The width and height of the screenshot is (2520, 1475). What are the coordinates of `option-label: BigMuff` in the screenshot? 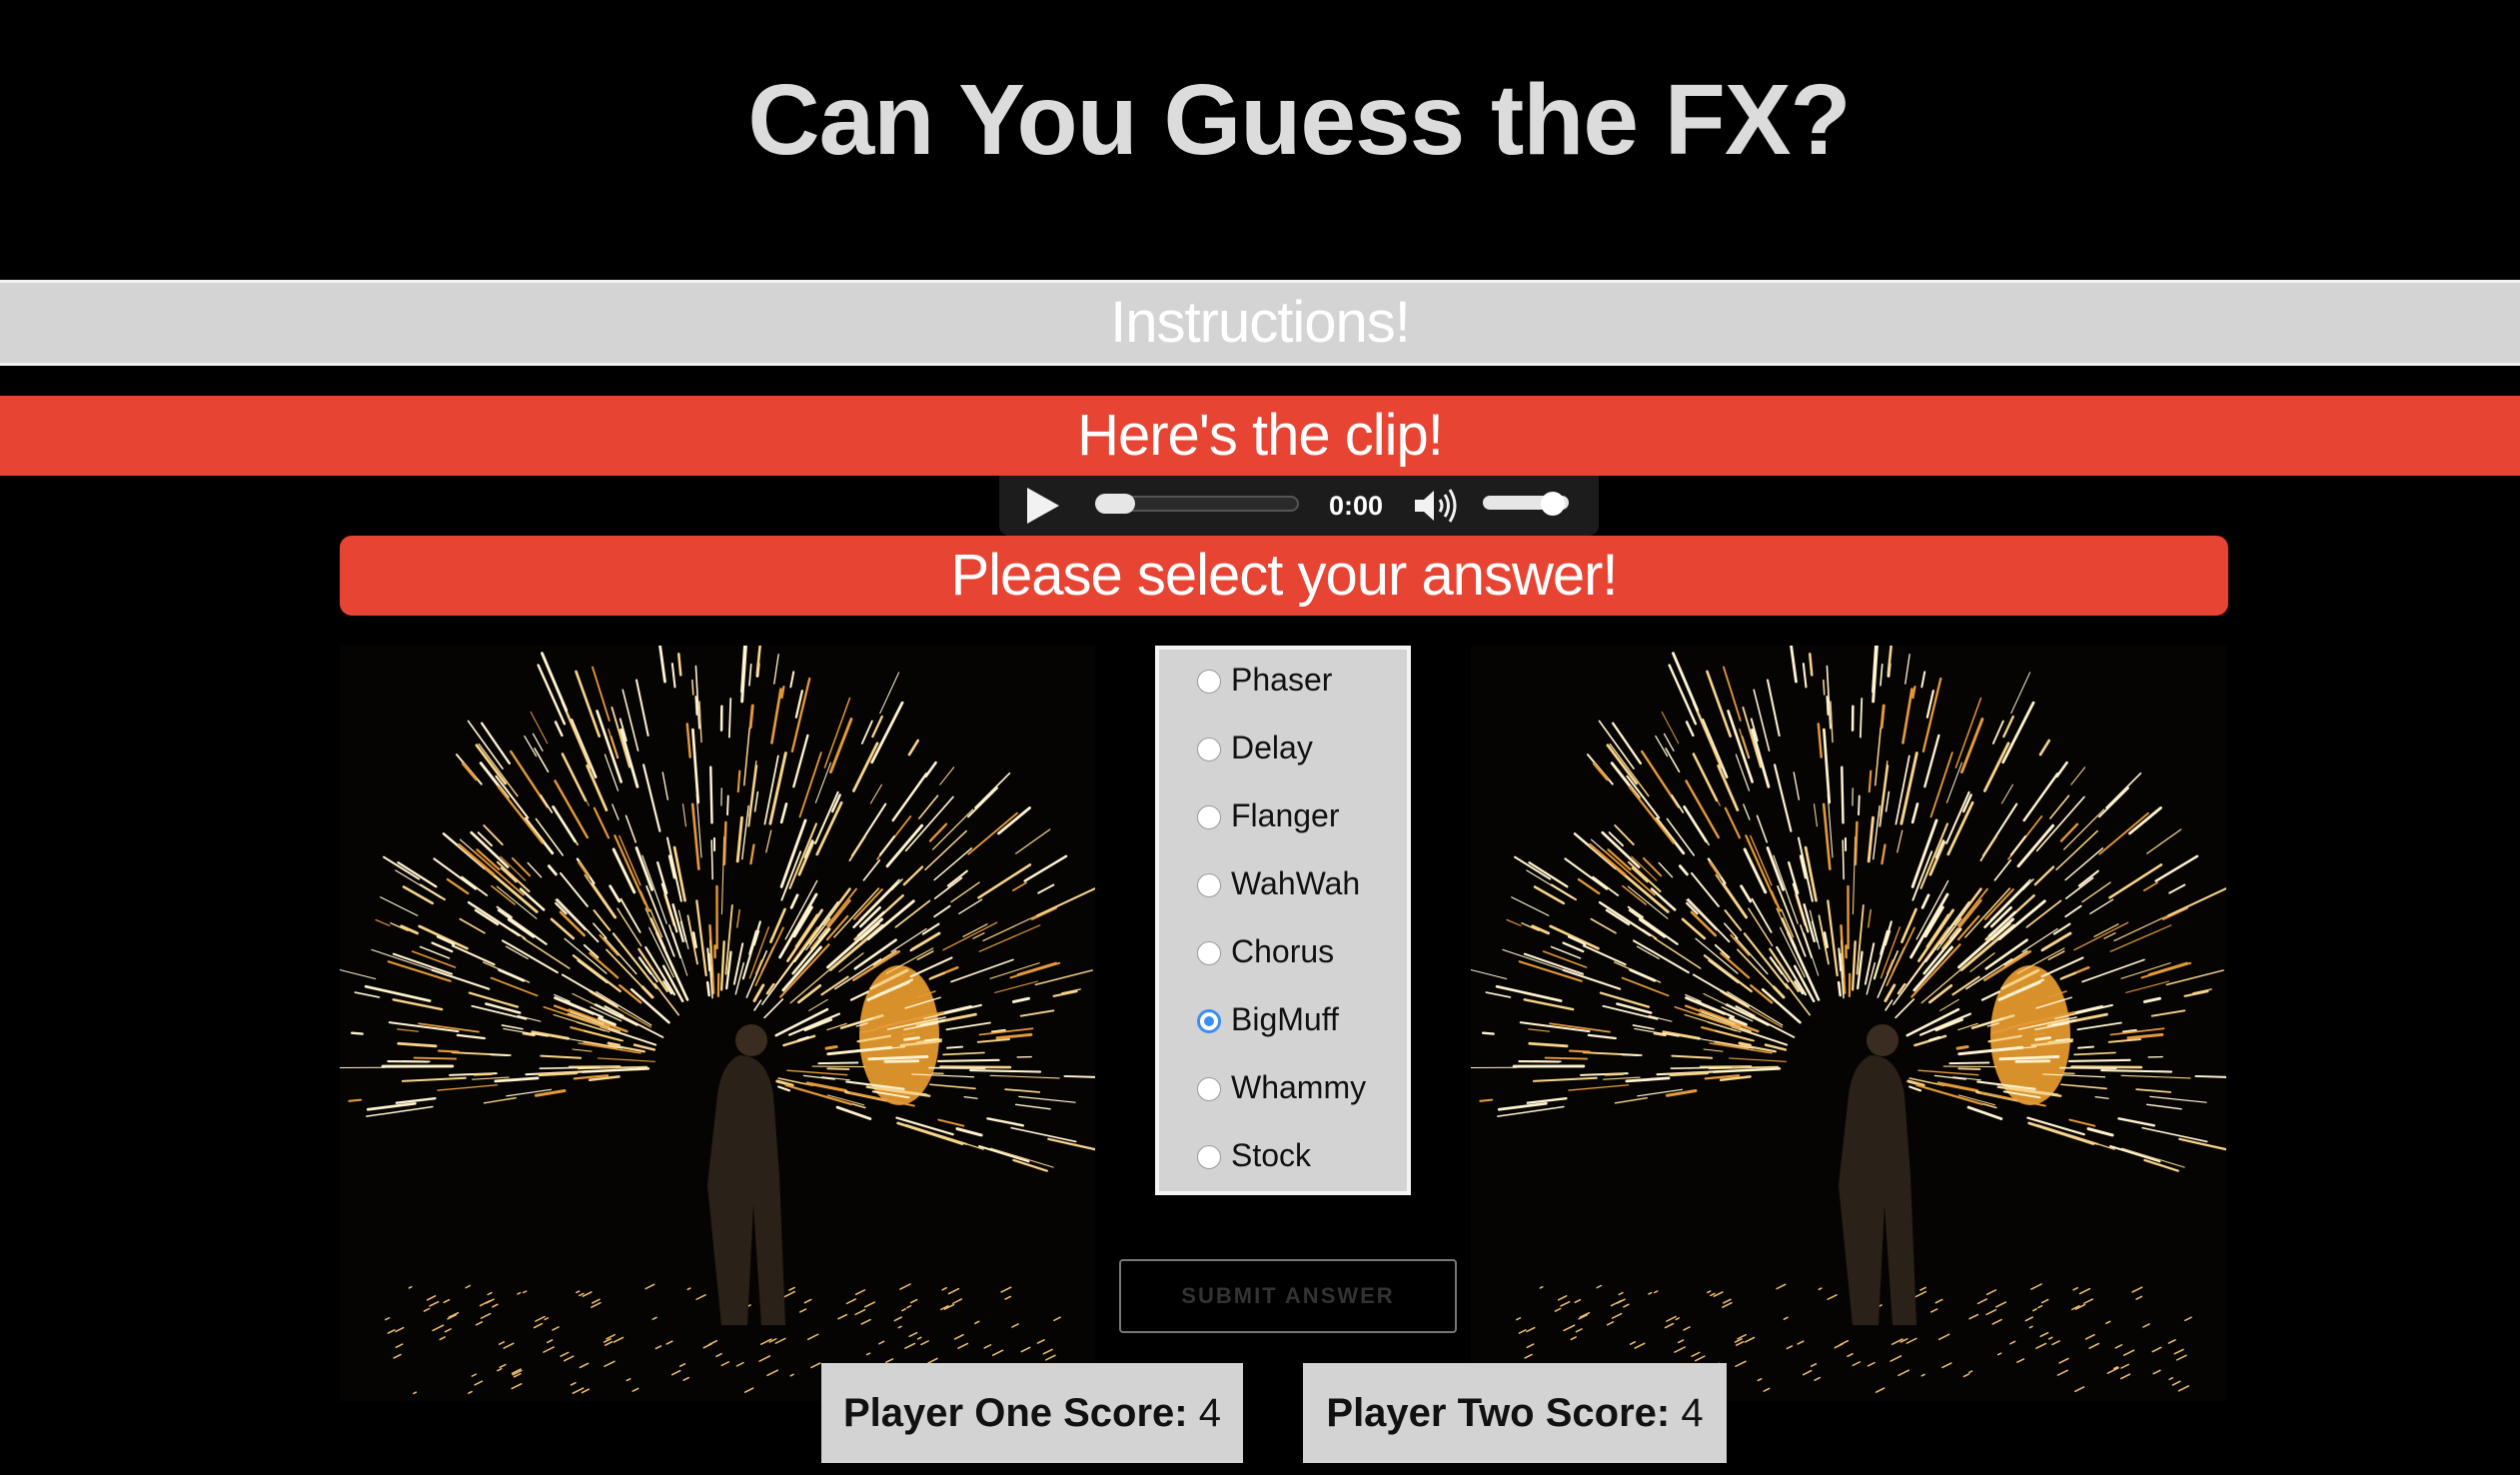 It's located at (1285, 1019).